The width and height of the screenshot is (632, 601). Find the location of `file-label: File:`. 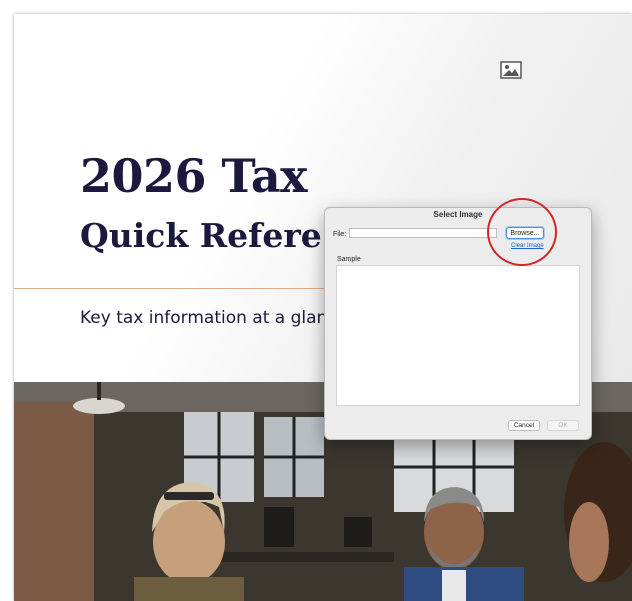

file-label: File: is located at coordinates (340, 234).